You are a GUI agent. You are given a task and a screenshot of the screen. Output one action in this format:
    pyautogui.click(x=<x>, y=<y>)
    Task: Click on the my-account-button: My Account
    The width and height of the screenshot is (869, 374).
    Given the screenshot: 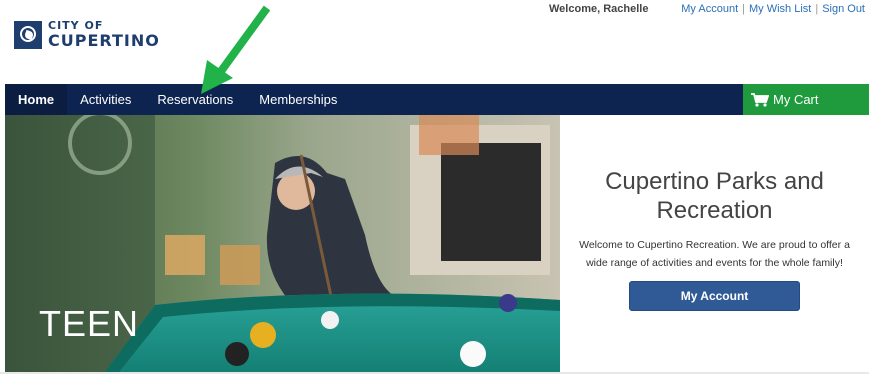 What is the action you would take?
    pyautogui.click(x=714, y=296)
    